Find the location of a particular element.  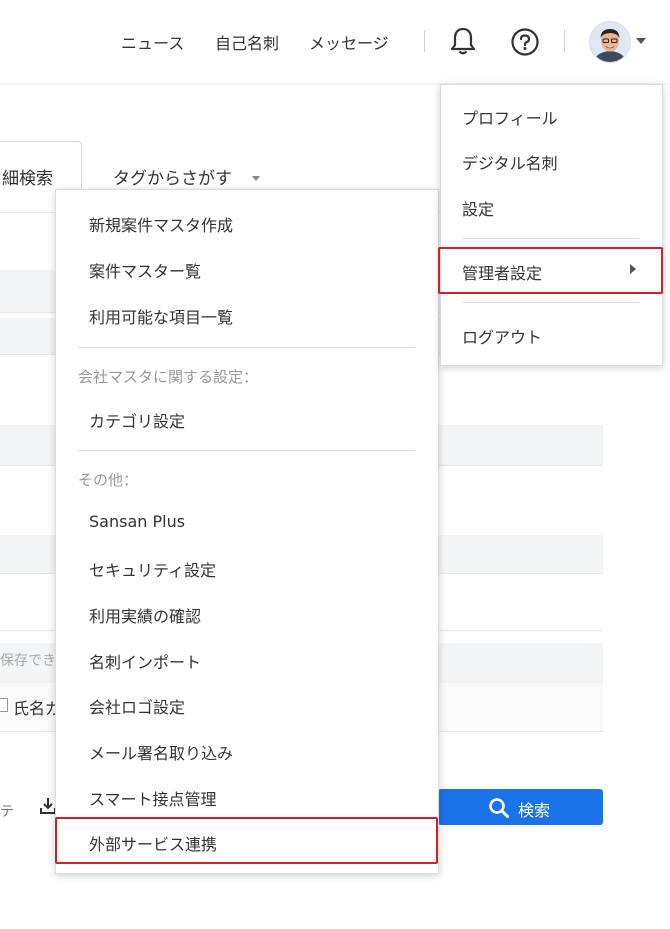

menu-item-security-settings: セキュリティ設定 is located at coordinates (152, 569).